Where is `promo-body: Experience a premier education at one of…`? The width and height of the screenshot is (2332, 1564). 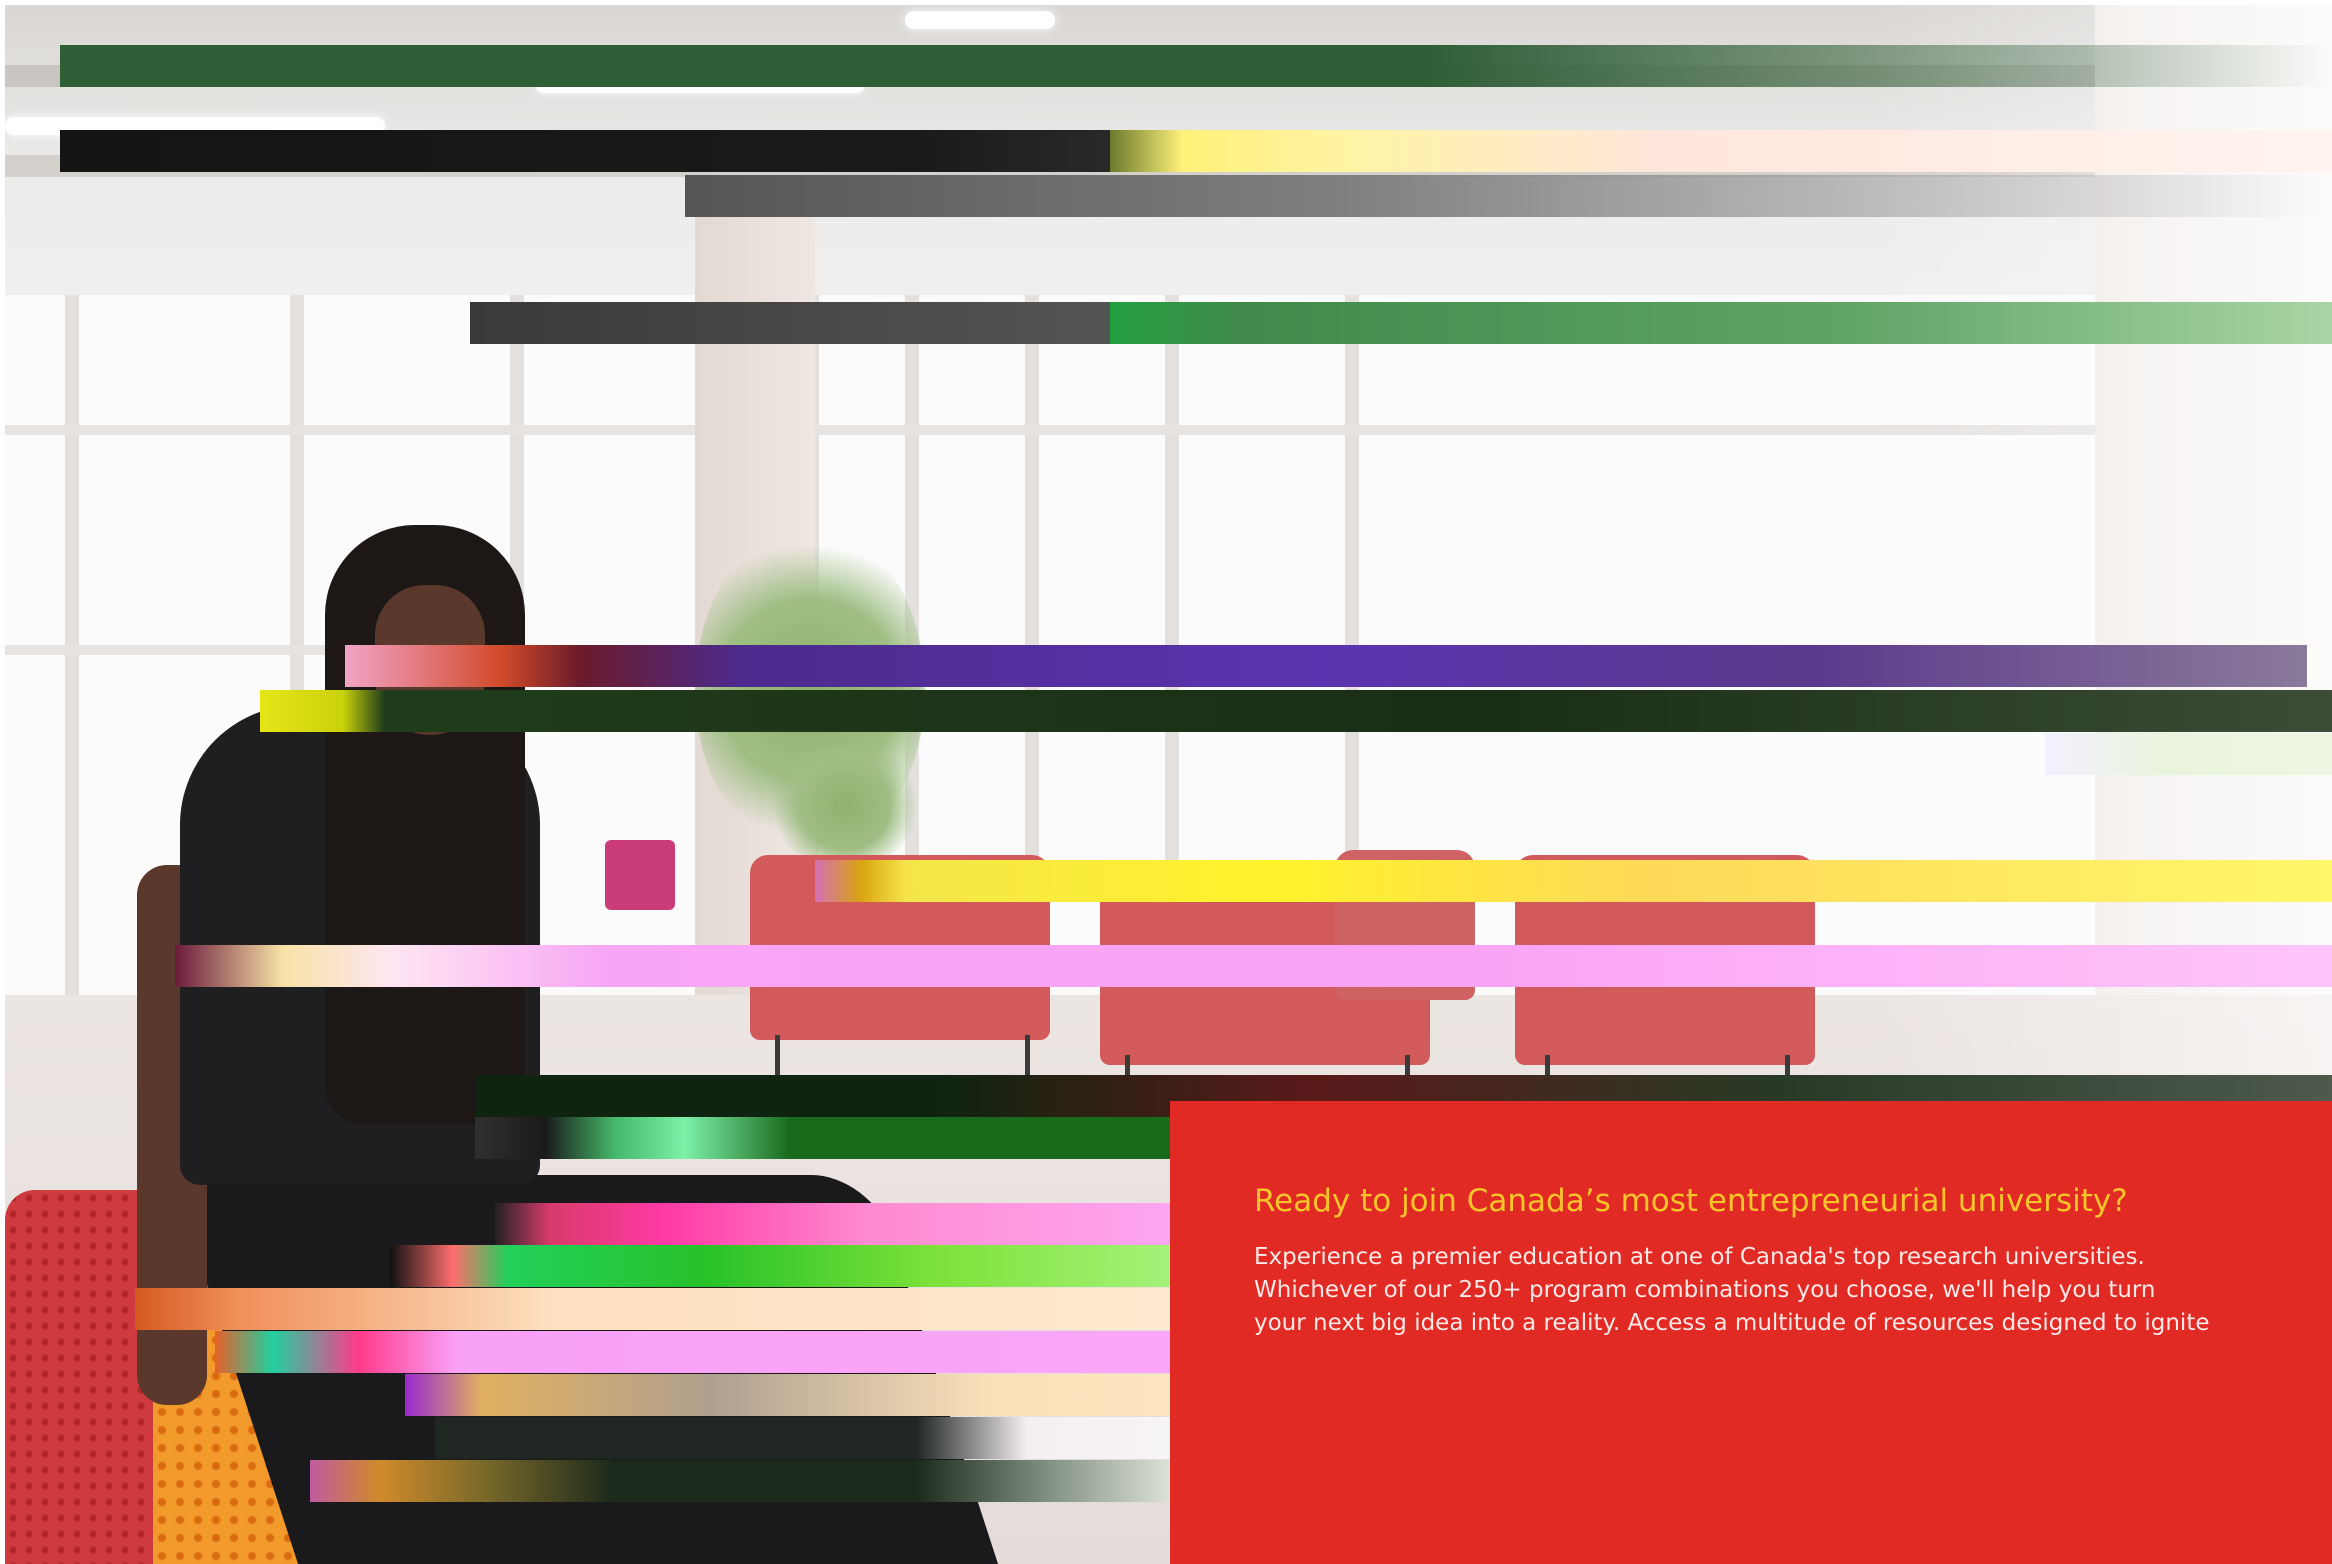 promo-body: Experience a premier education at one of… is located at coordinates (1784, 1290).